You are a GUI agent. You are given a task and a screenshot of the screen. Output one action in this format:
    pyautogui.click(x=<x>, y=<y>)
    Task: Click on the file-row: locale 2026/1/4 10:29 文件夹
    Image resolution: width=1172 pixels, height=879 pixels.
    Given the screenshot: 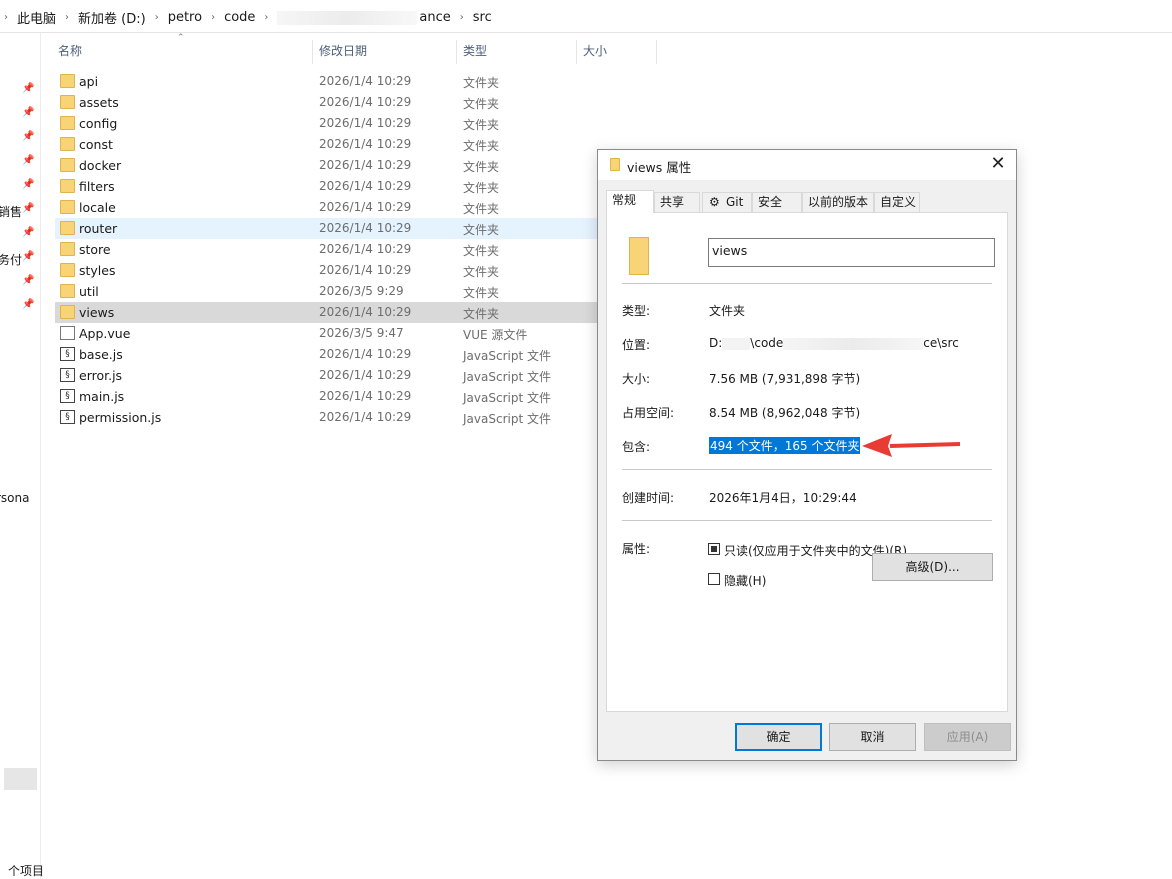 What is the action you would take?
    pyautogui.click(x=327, y=207)
    